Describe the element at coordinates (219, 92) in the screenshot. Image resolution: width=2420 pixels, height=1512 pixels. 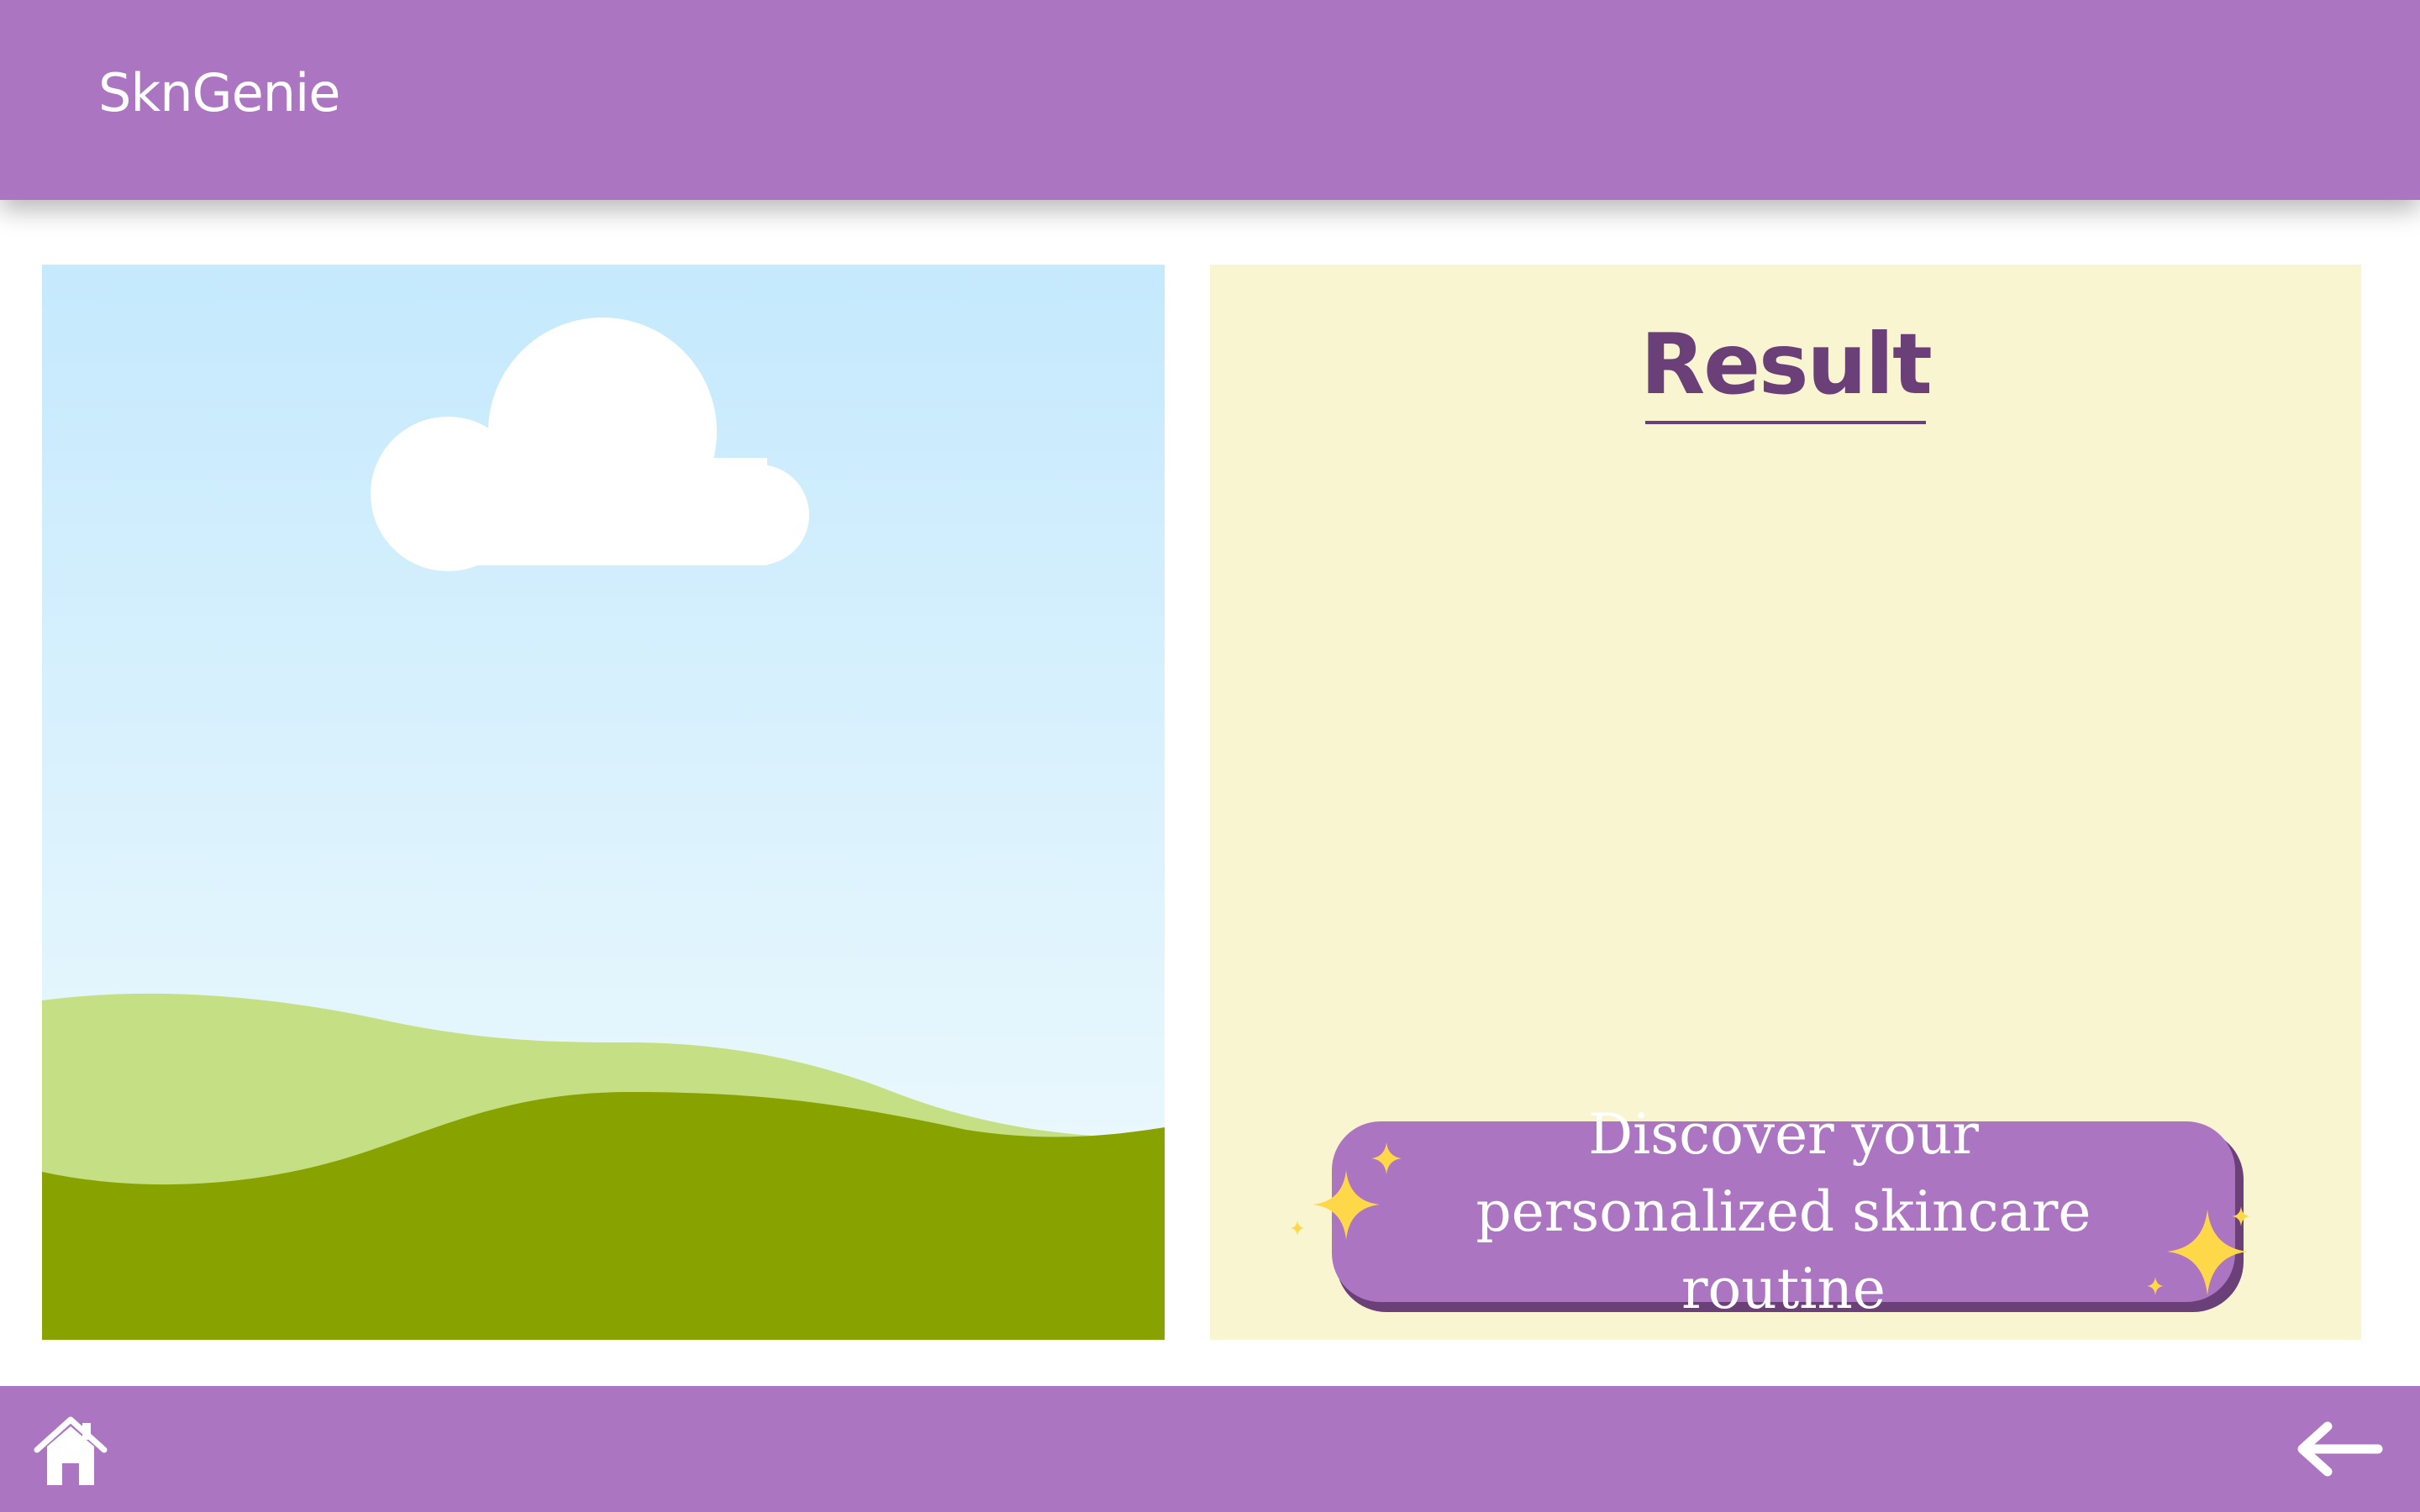
I see `brand-logo: SknGenie` at that location.